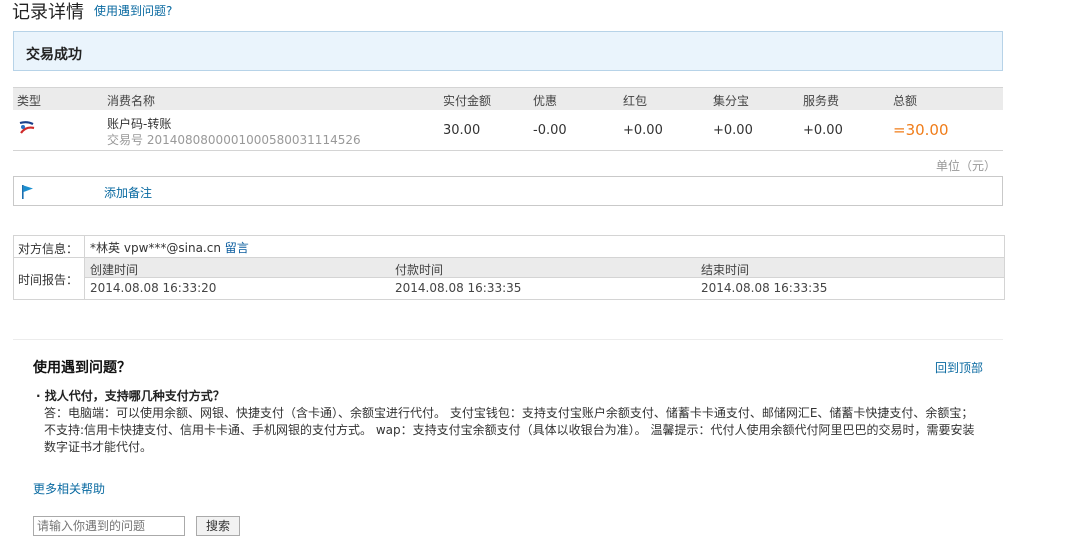  What do you see at coordinates (467, 101) in the screenshot?
I see `col-paid: 实付金额` at bounding box center [467, 101].